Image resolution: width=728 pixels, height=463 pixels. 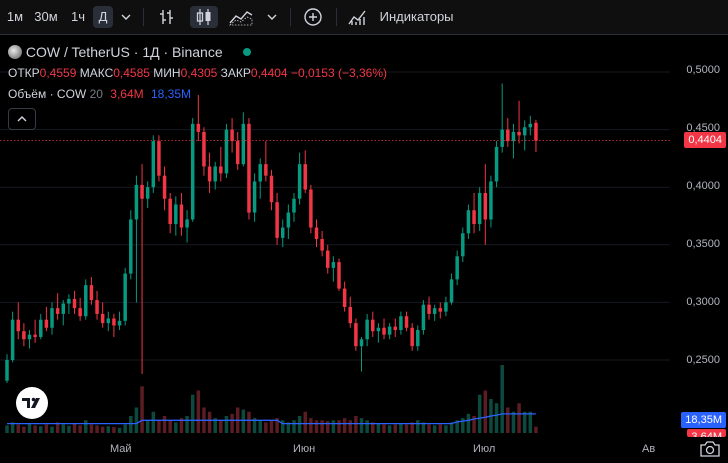 What do you see at coordinates (121, 449) in the screenshot?
I see `time-tick: Май` at bounding box center [121, 449].